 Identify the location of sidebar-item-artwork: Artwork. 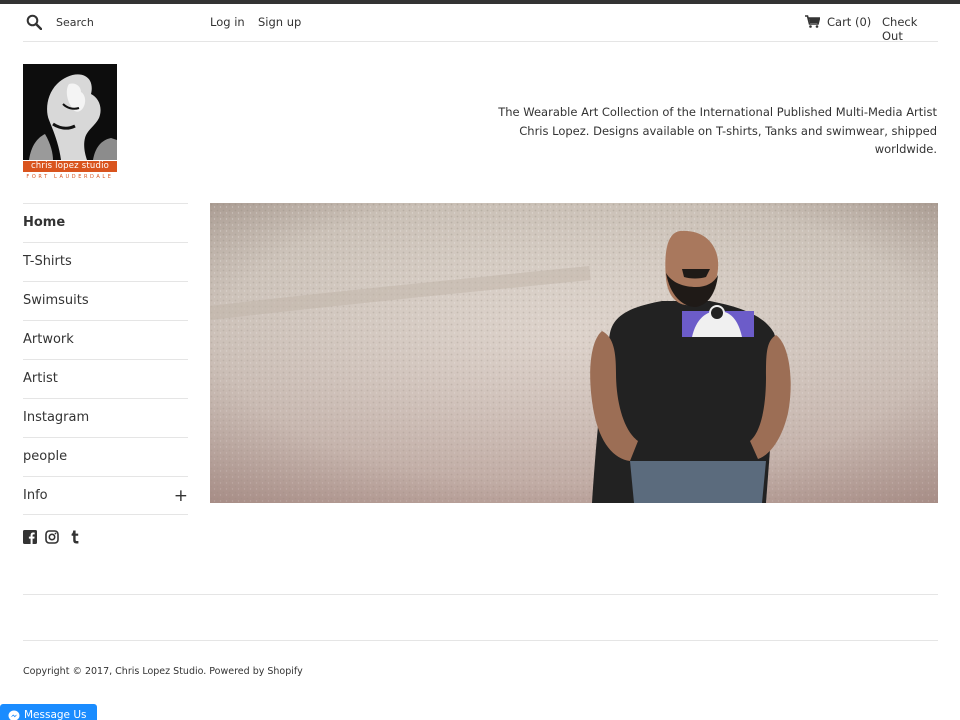
(105, 339).